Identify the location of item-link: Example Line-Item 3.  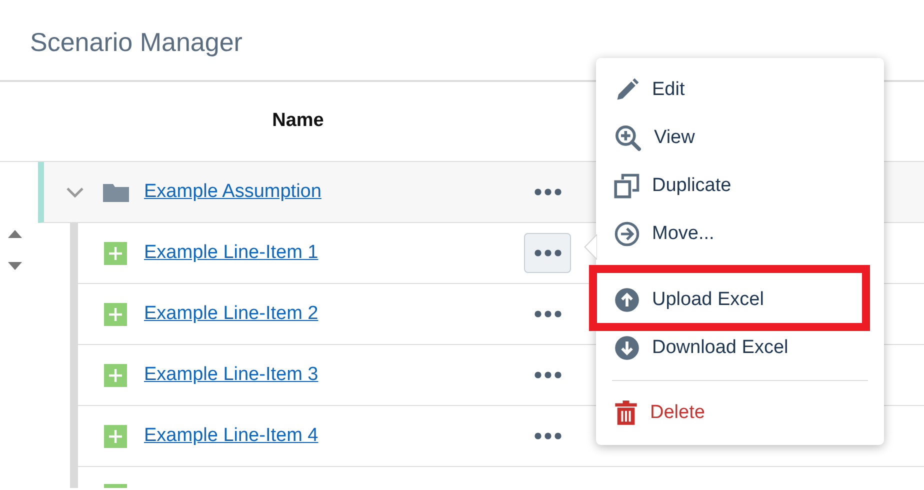
(231, 375).